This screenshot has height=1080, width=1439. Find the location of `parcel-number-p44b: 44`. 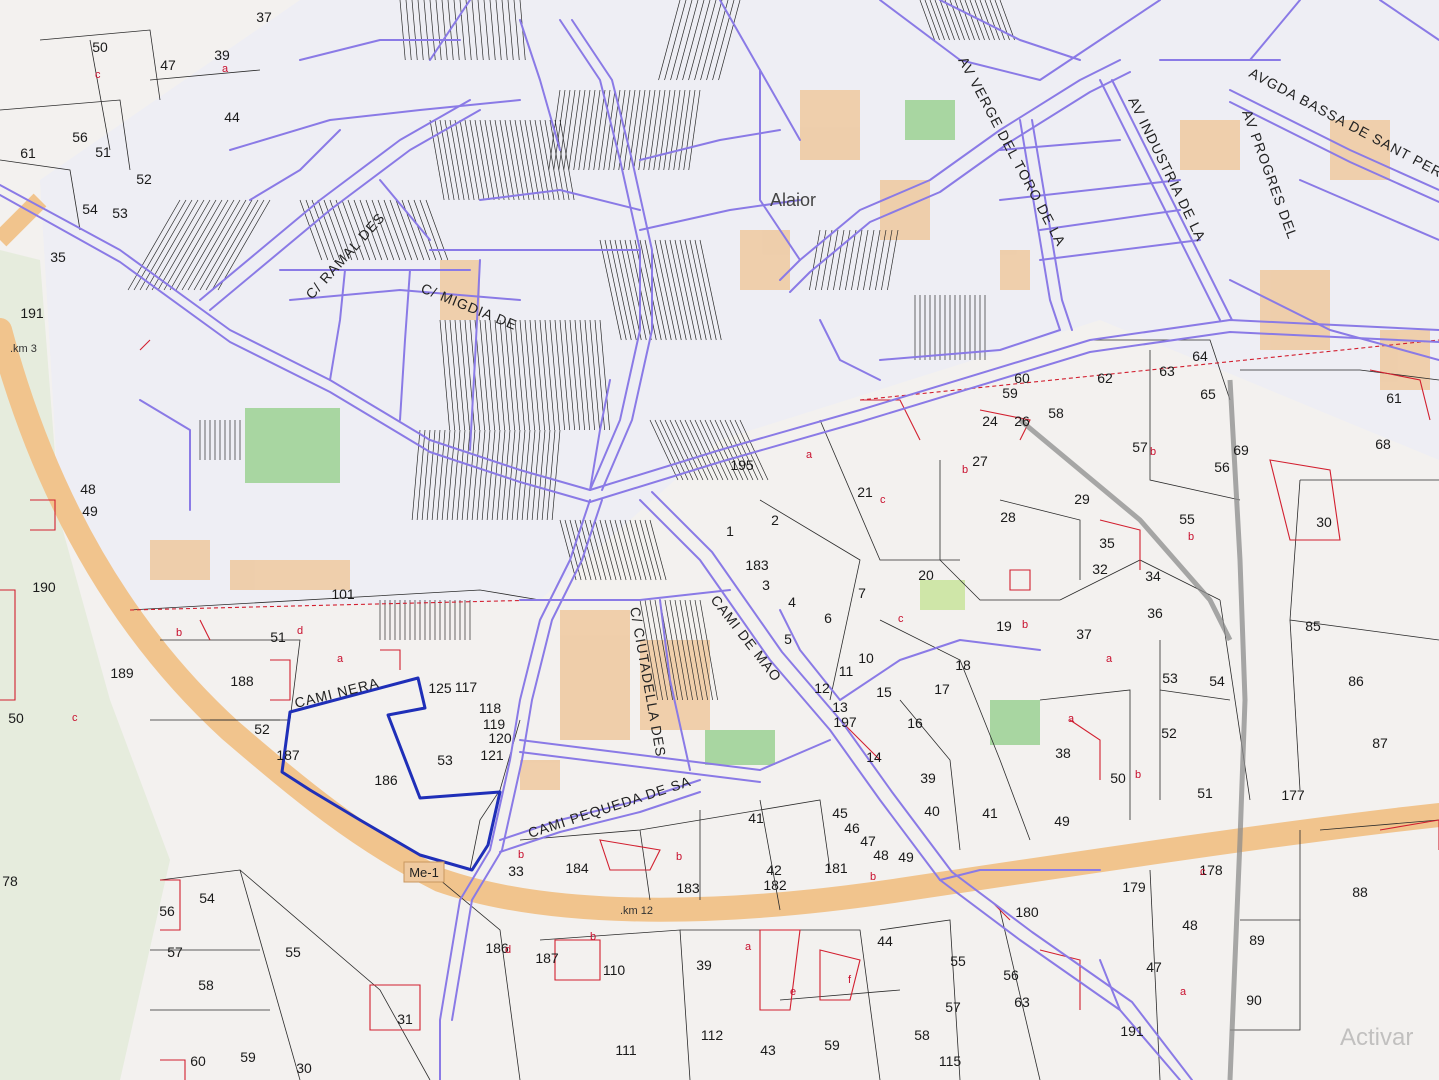

parcel-number-p44b: 44 is located at coordinates (885, 941).